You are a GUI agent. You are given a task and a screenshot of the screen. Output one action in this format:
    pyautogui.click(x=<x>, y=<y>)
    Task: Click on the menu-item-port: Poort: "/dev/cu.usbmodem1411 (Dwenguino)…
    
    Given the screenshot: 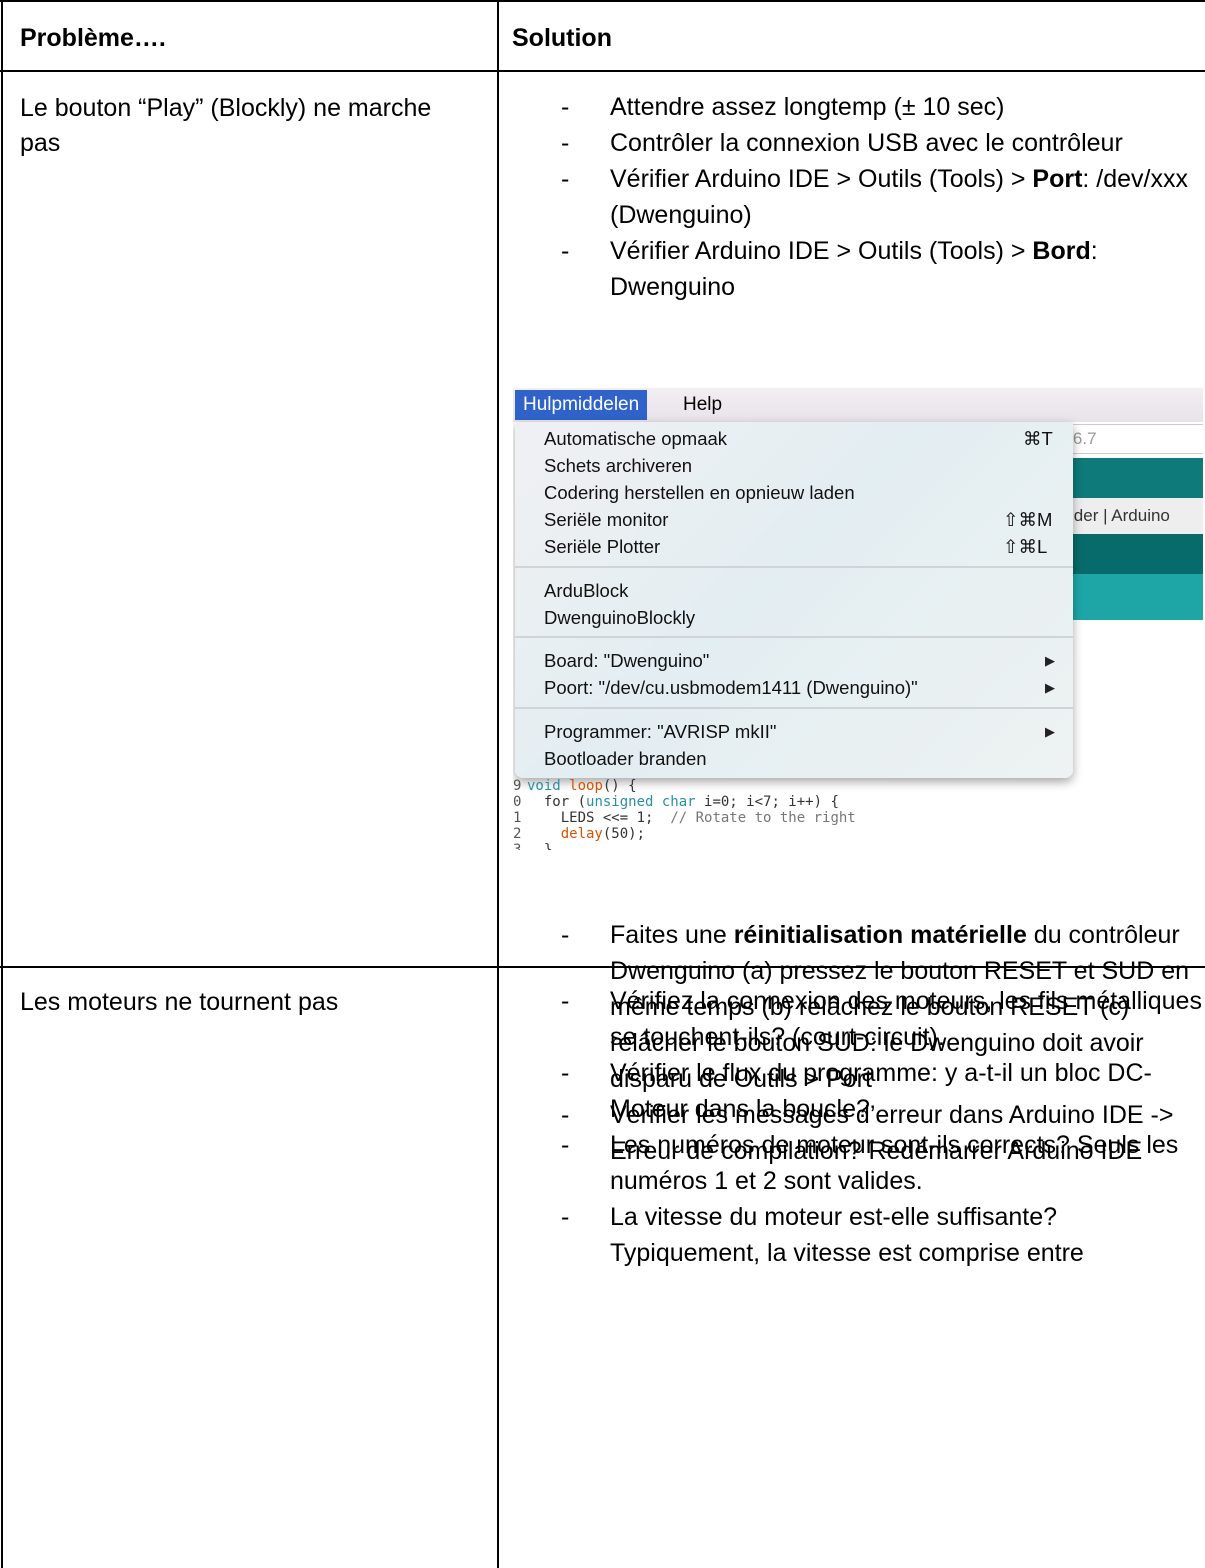 What is the action you would take?
    pyautogui.click(x=731, y=687)
    